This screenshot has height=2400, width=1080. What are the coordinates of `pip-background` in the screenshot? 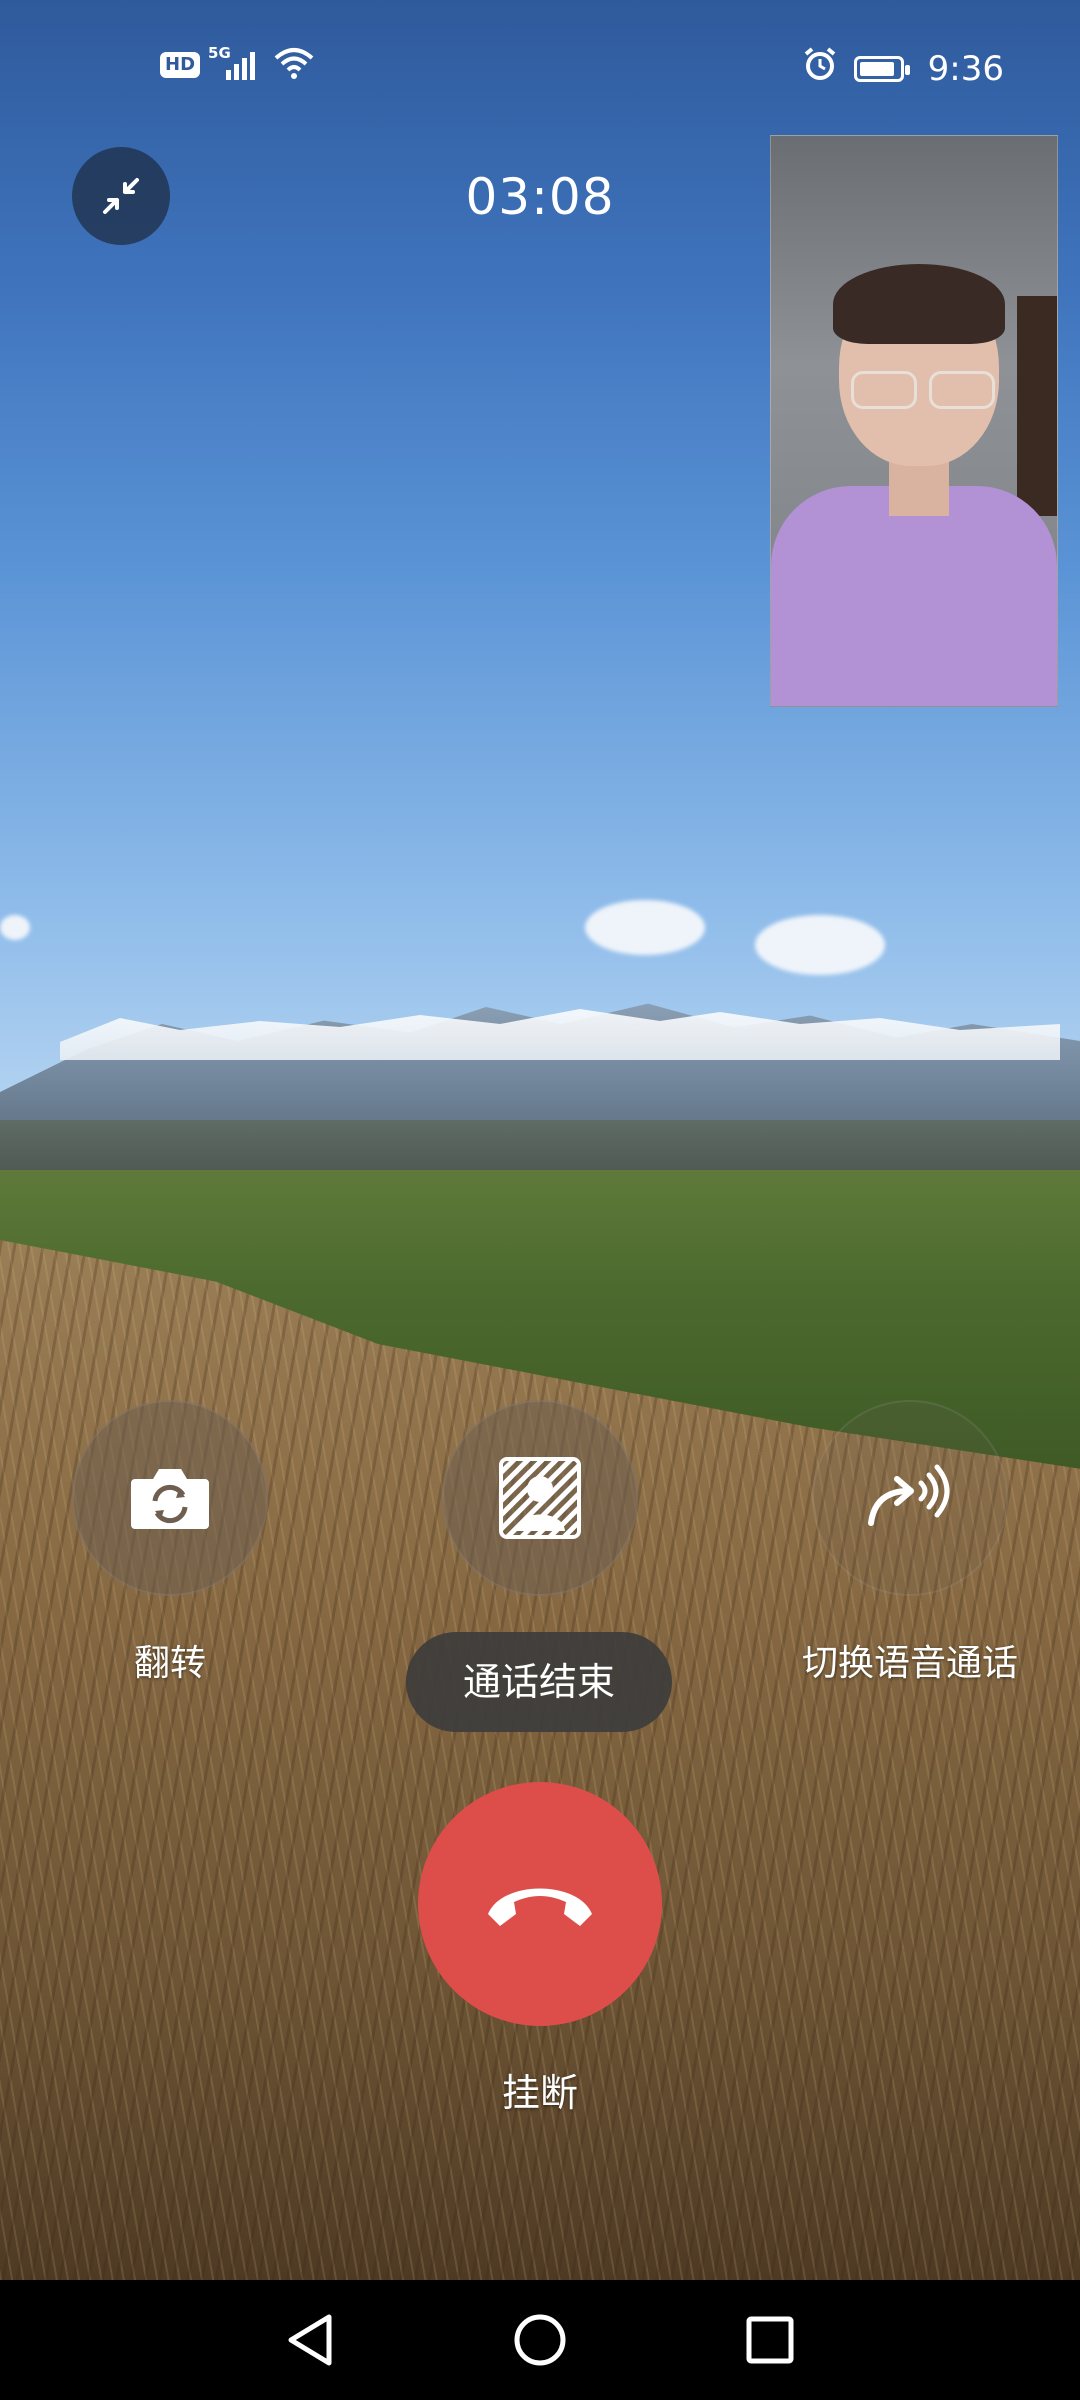 It's located at (1037, 406).